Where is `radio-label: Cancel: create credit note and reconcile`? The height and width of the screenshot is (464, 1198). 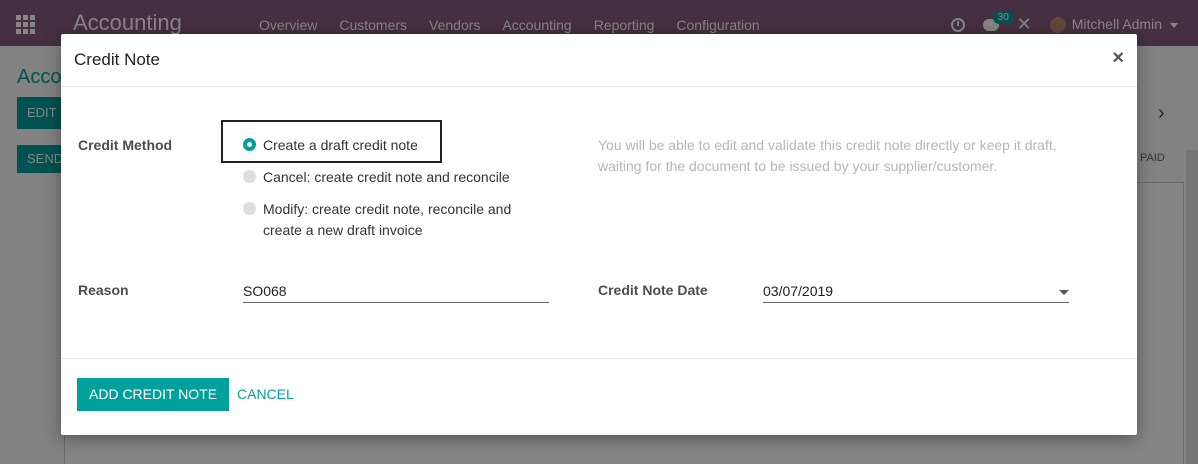 radio-label: Cancel: create credit note and reconcile is located at coordinates (386, 177).